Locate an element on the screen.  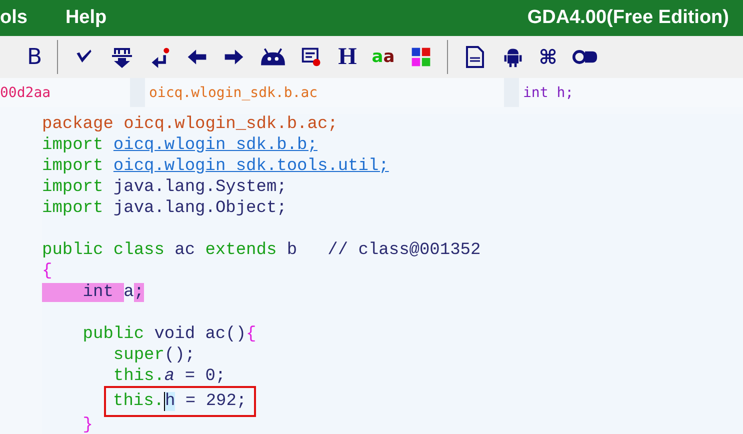
code-text: void ac() is located at coordinates (200, 334).